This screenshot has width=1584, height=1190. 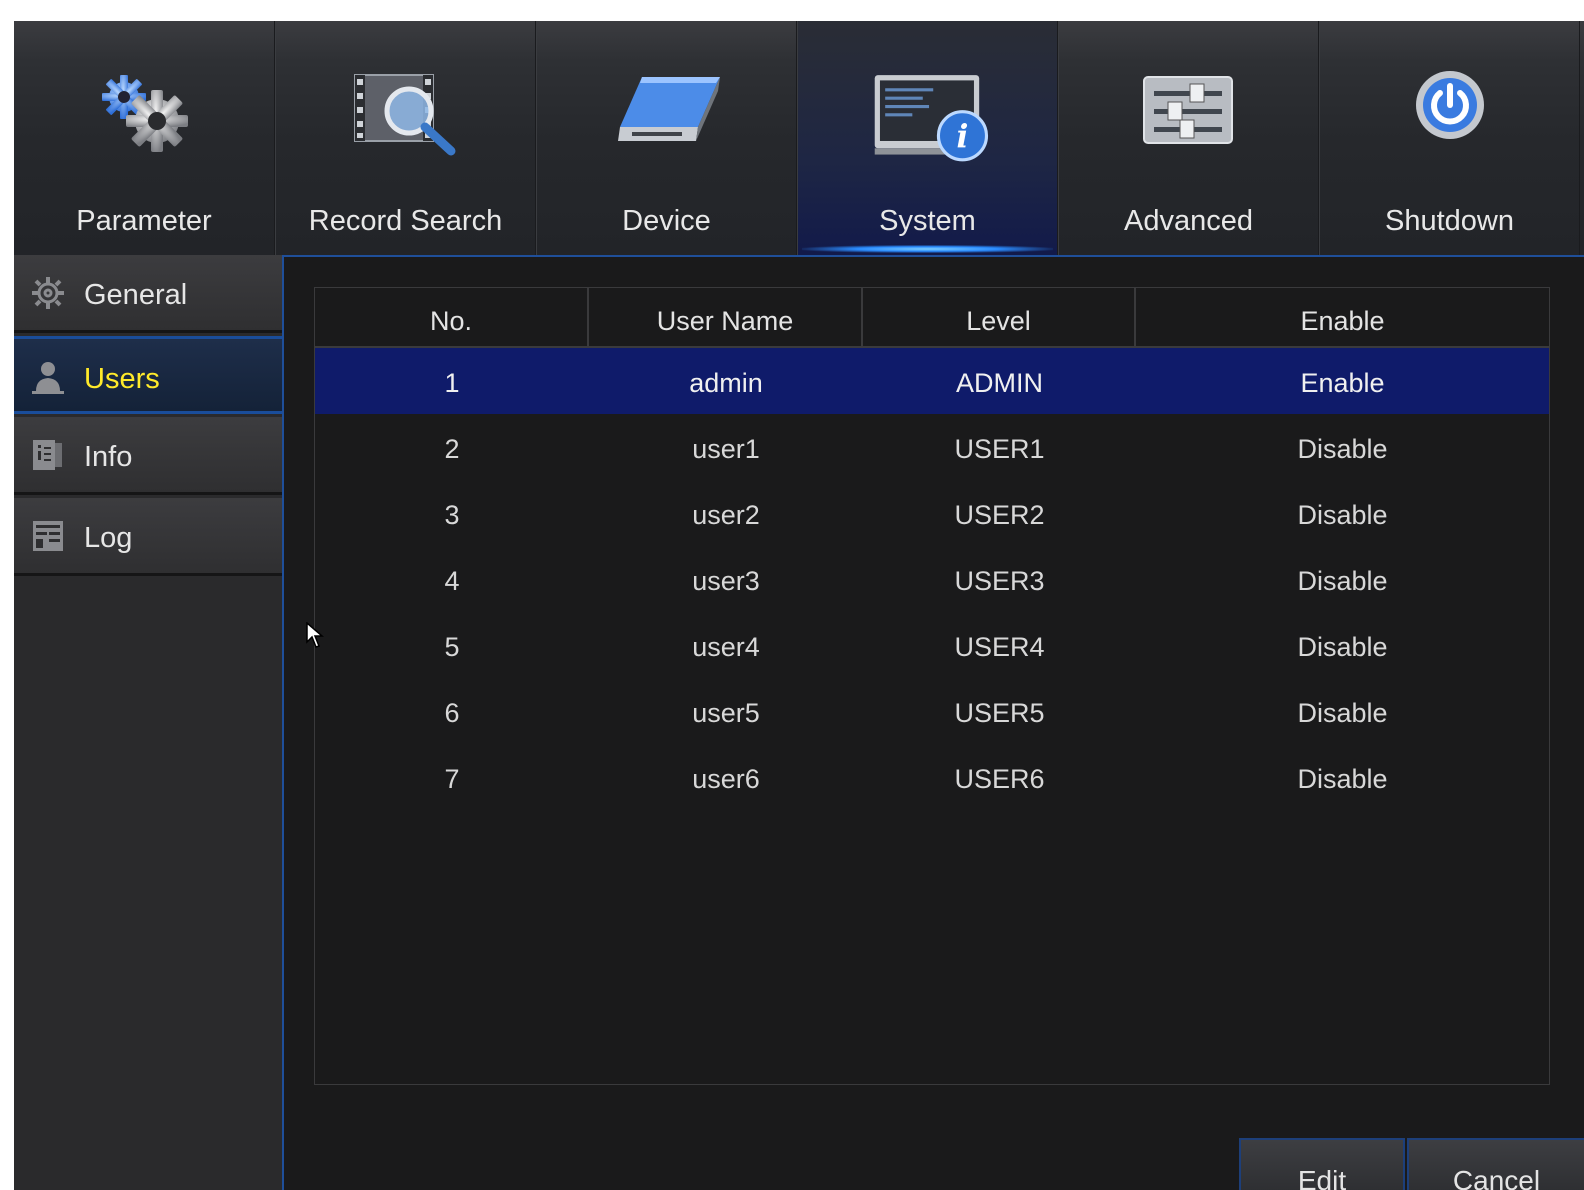 What do you see at coordinates (452, 779) in the screenshot?
I see `cell-no: 7` at bounding box center [452, 779].